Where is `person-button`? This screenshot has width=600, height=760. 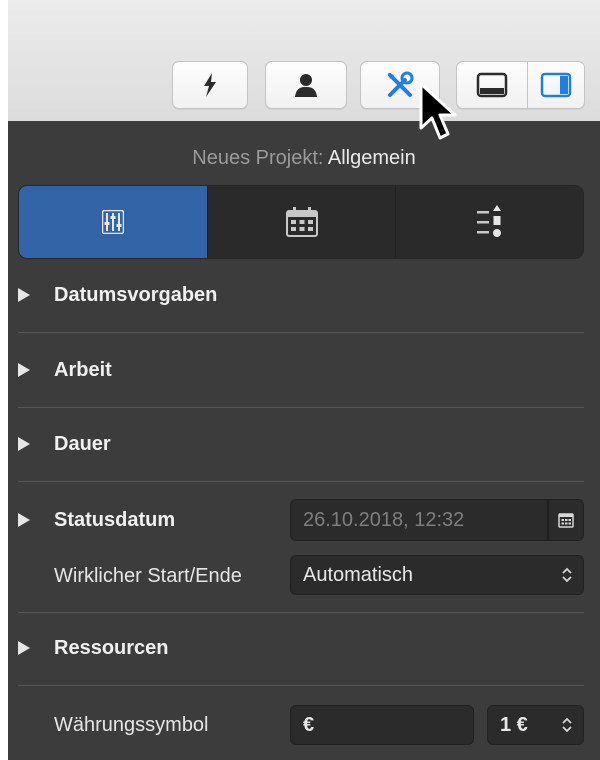
person-button is located at coordinates (306, 85).